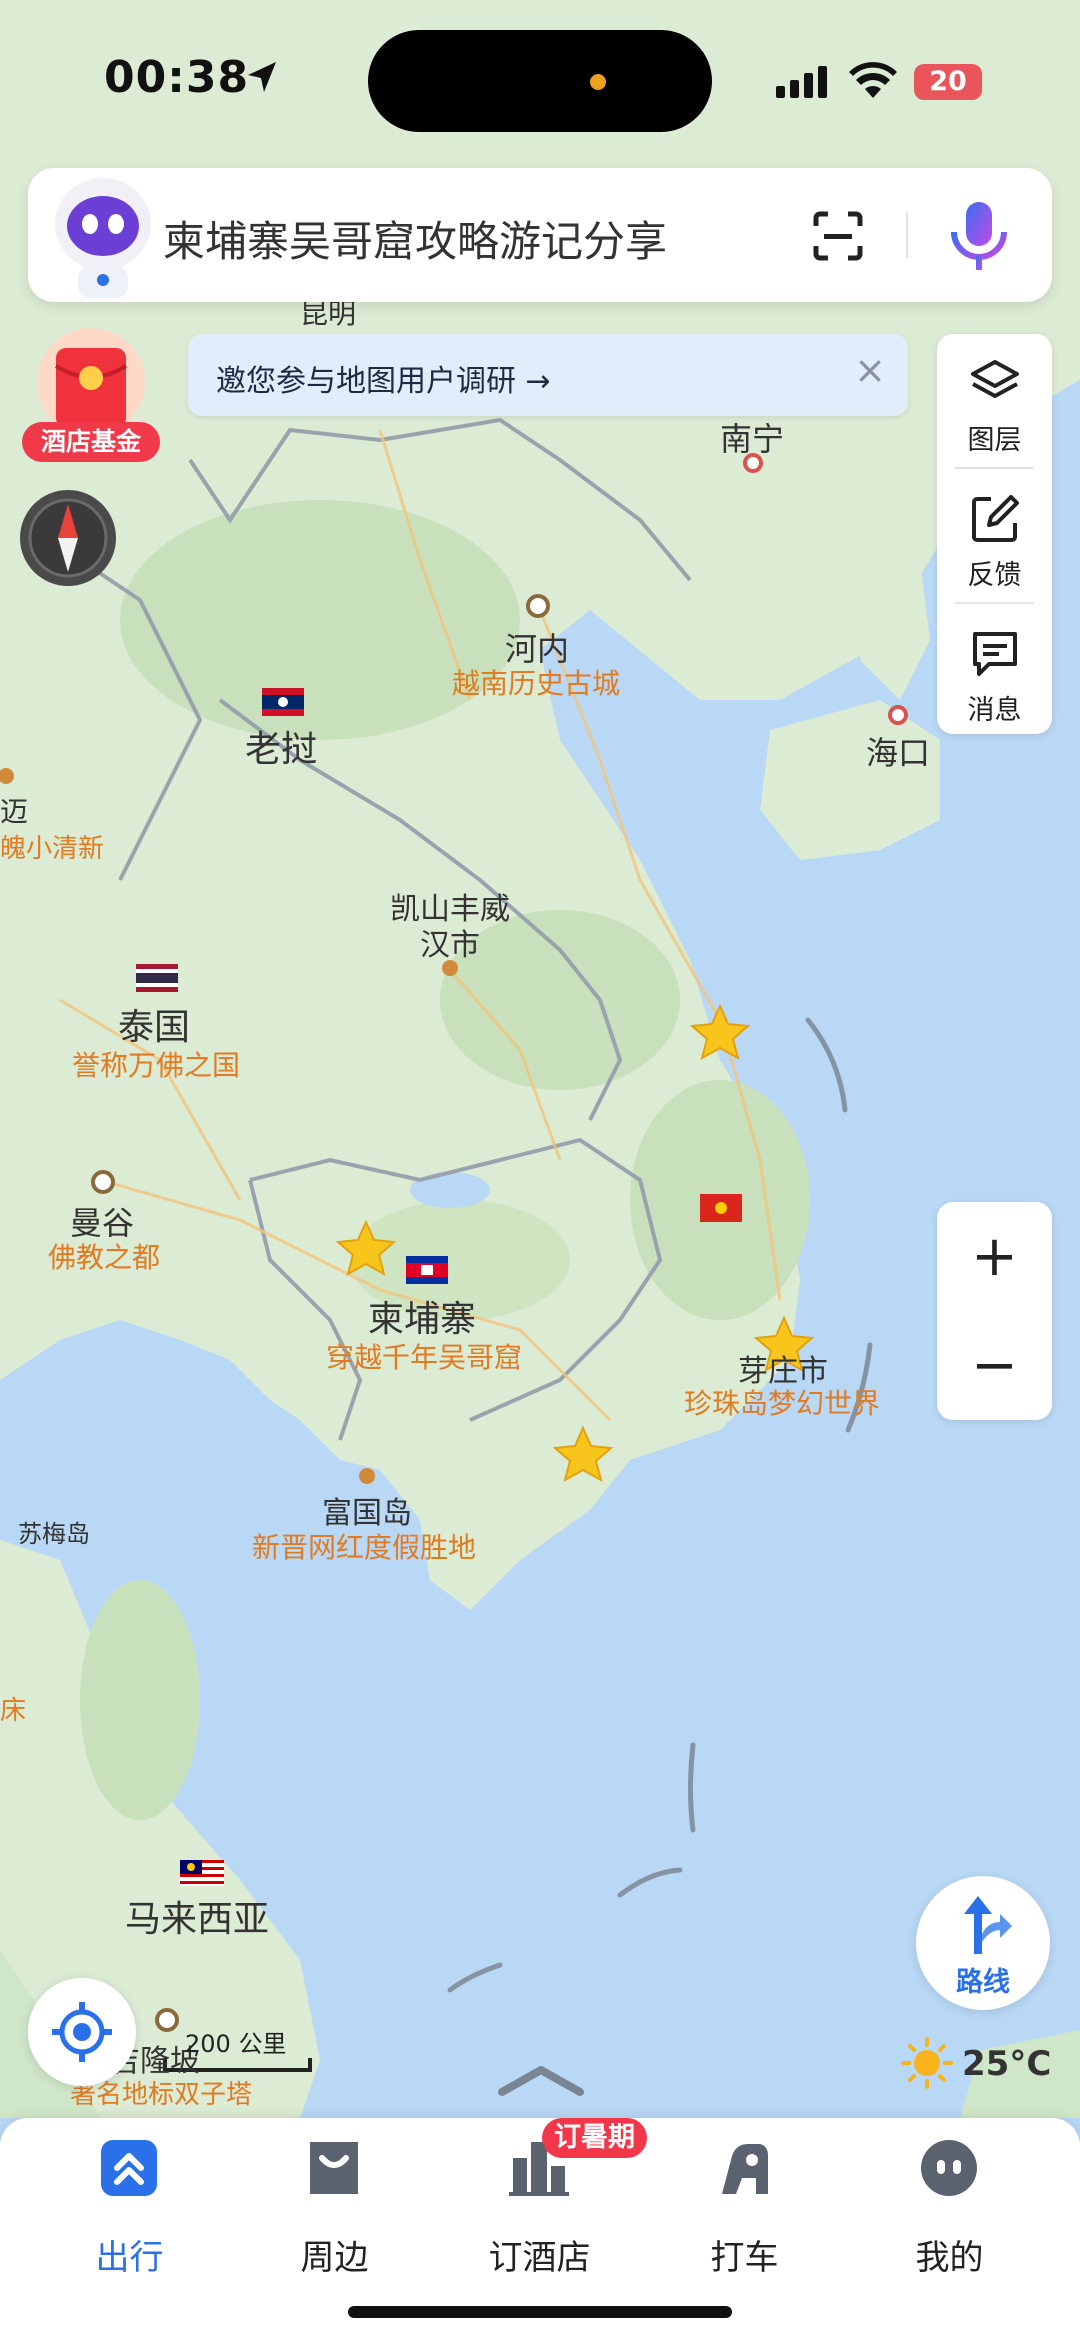  Describe the element at coordinates (594, 2138) in the screenshot. I see `summer-promo-badge: 订暑期` at that location.